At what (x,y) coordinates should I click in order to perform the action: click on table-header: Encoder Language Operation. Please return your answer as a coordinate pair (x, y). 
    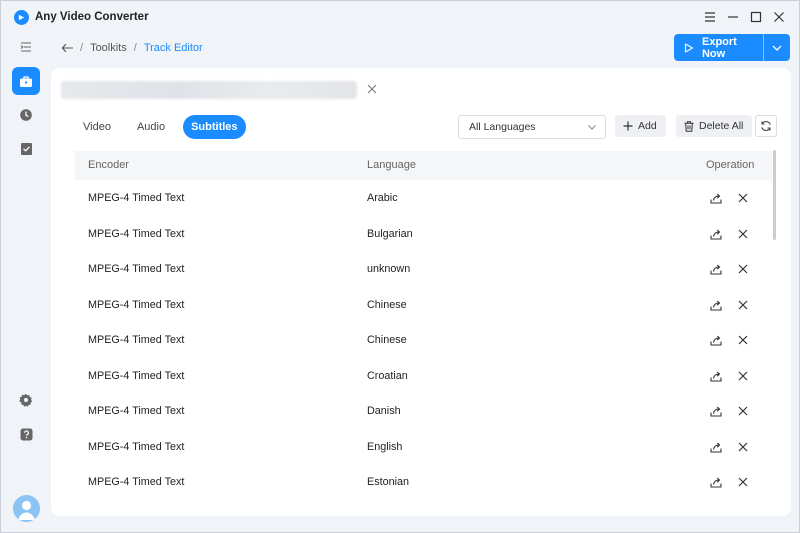
    Looking at the image, I should click on (423, 165).